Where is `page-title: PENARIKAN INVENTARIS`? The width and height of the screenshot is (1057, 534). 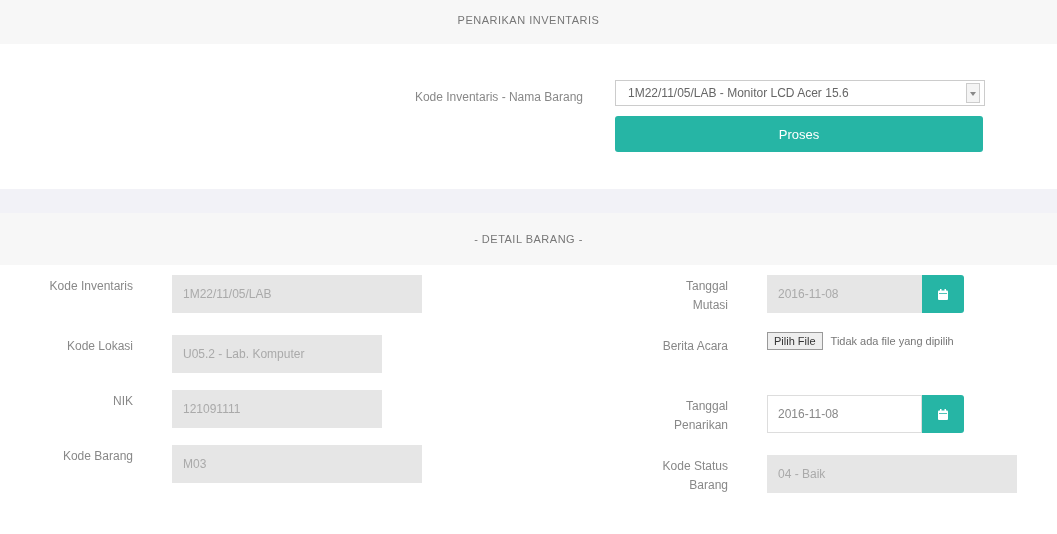
page-title: PENARIKAN INVENTARIS is located at coordinates (528, 20).